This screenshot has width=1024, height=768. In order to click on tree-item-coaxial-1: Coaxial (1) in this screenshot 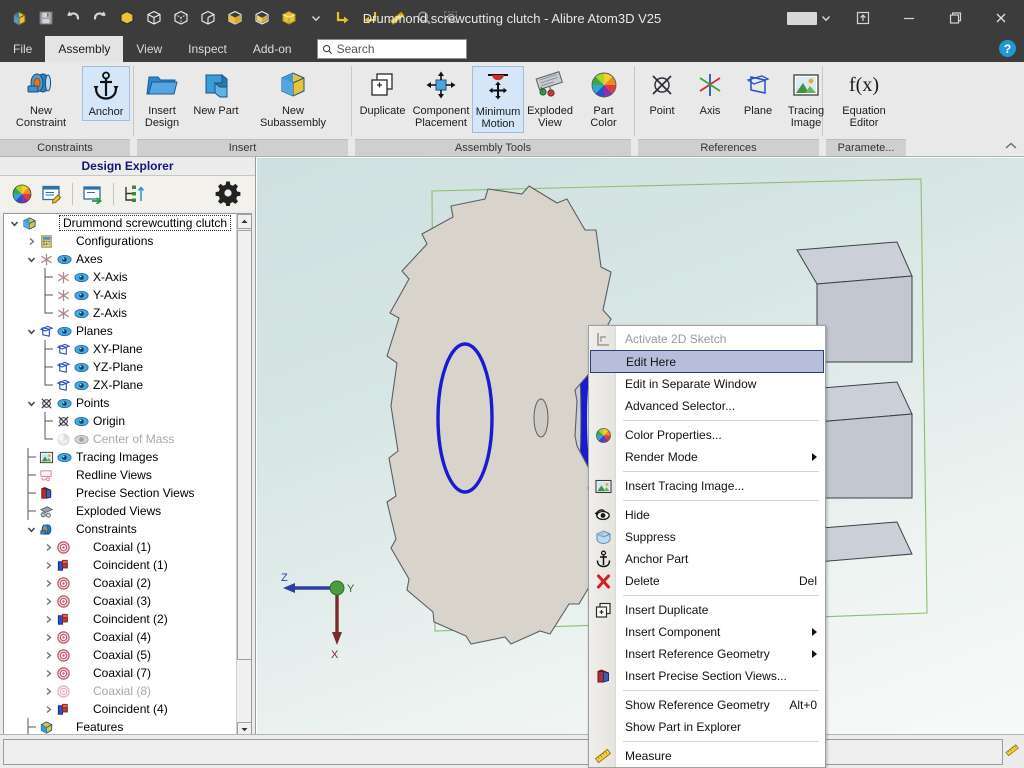, I will do `click(120, 547)`.